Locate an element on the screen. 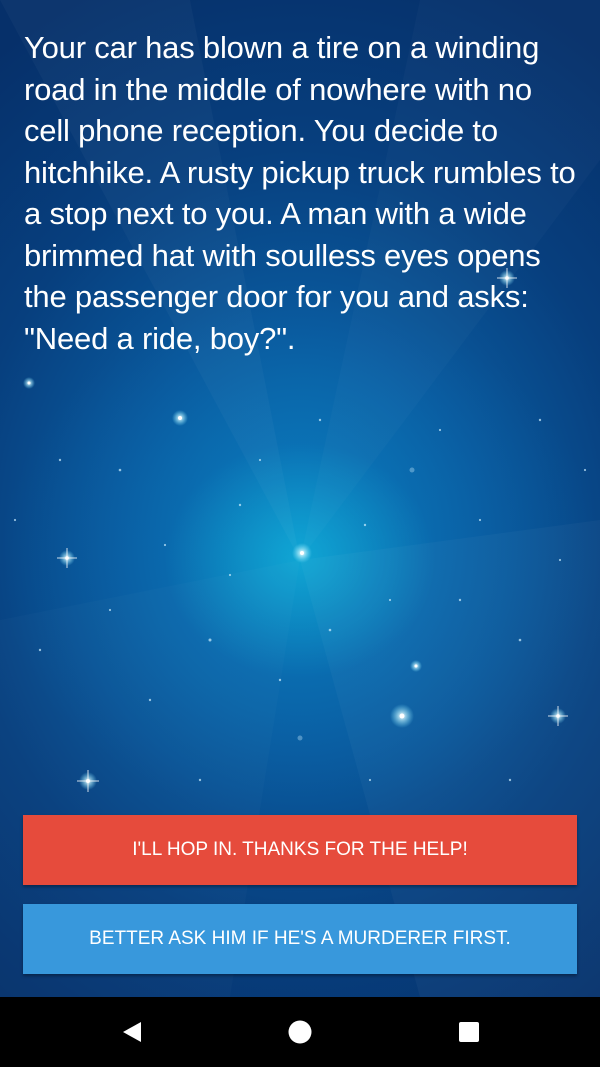 The height and width of the screenshot is (1067, 600). recent-apps-button is located at coordinates (469, 1032).